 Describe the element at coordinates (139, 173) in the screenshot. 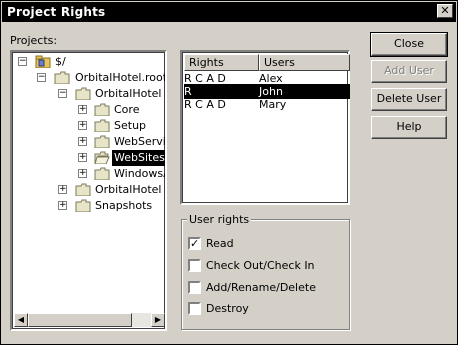

I see `tree-node-label: WindowsAp` at that location.